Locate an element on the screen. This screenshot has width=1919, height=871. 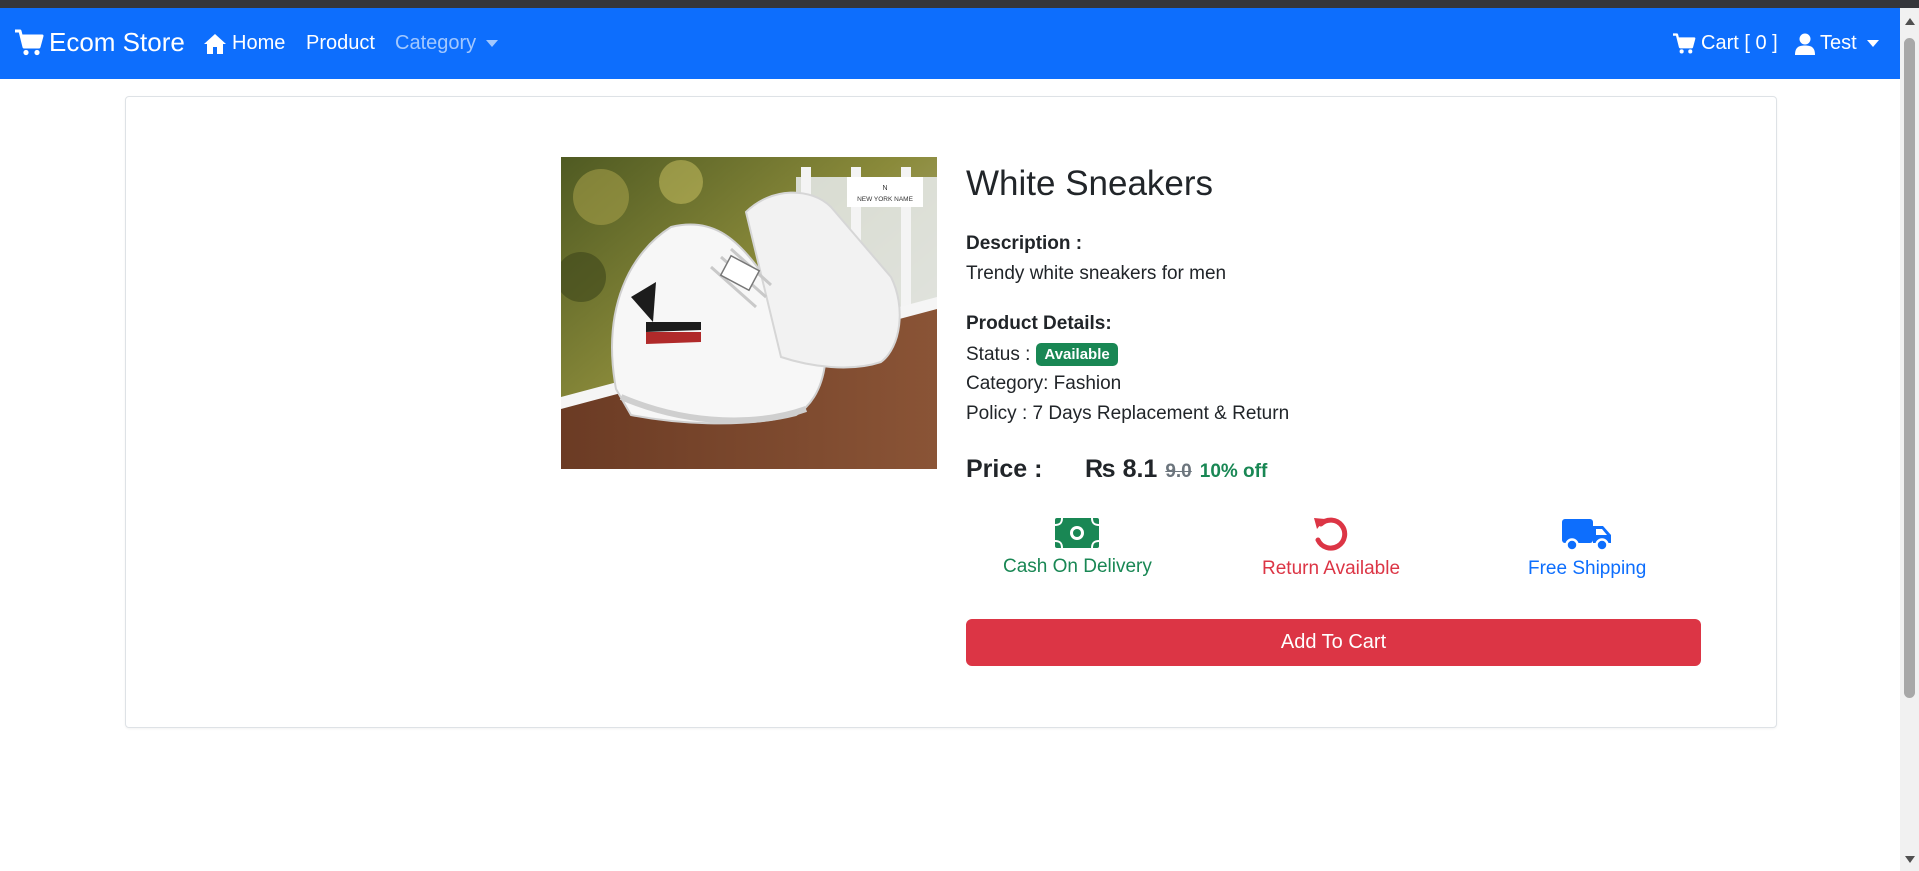
nav-cart-label: Cart [ 0 ] is located at coordinates (1739, 43).